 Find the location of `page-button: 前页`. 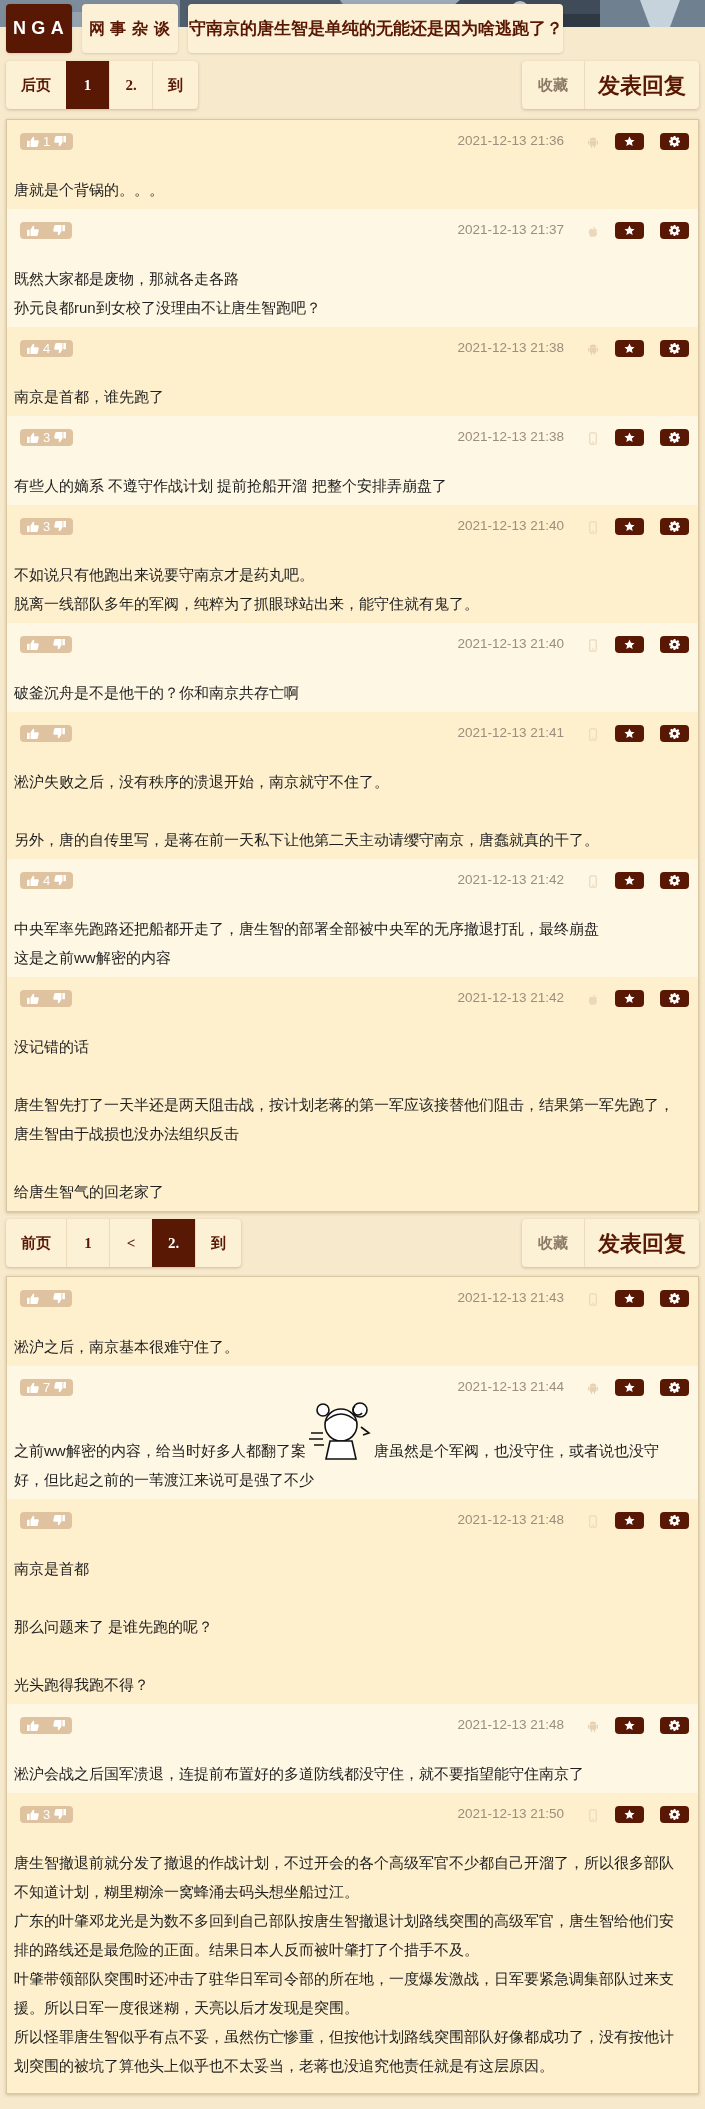

page-button: 前页 is located at coordinates (36, 1243).